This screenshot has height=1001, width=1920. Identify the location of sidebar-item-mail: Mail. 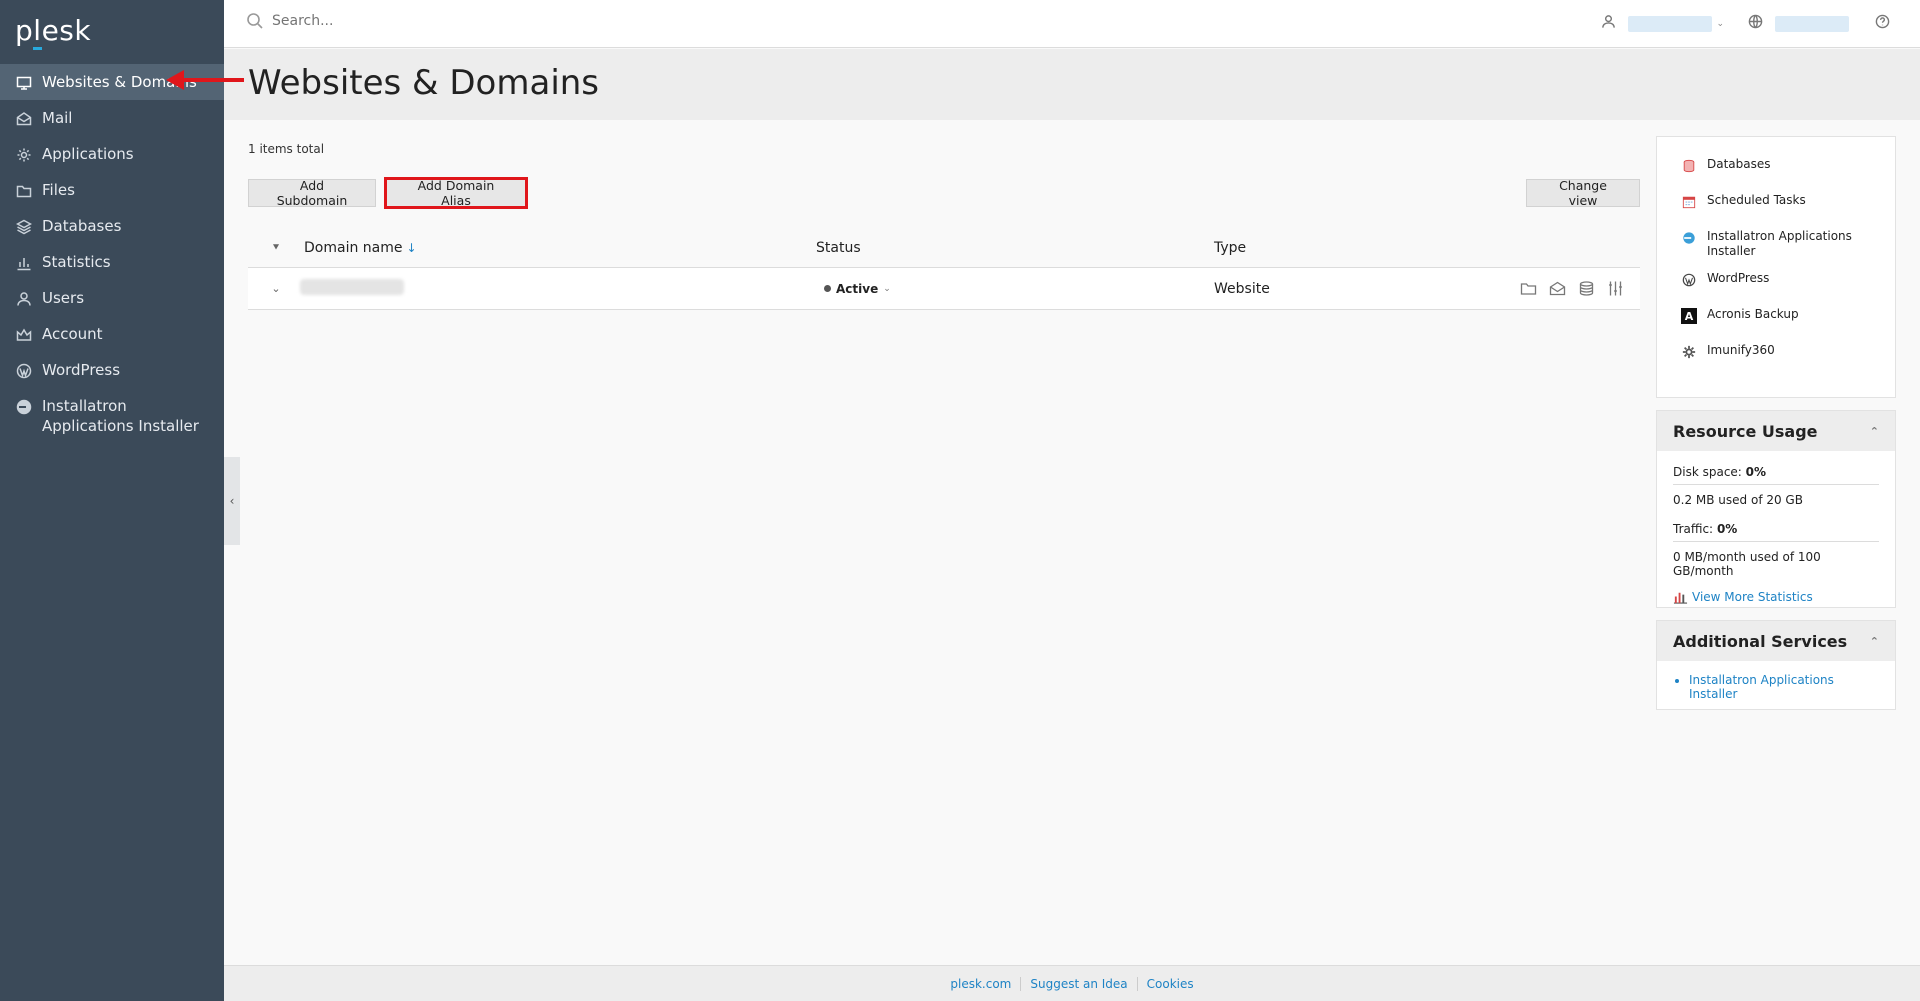
(112, 118).